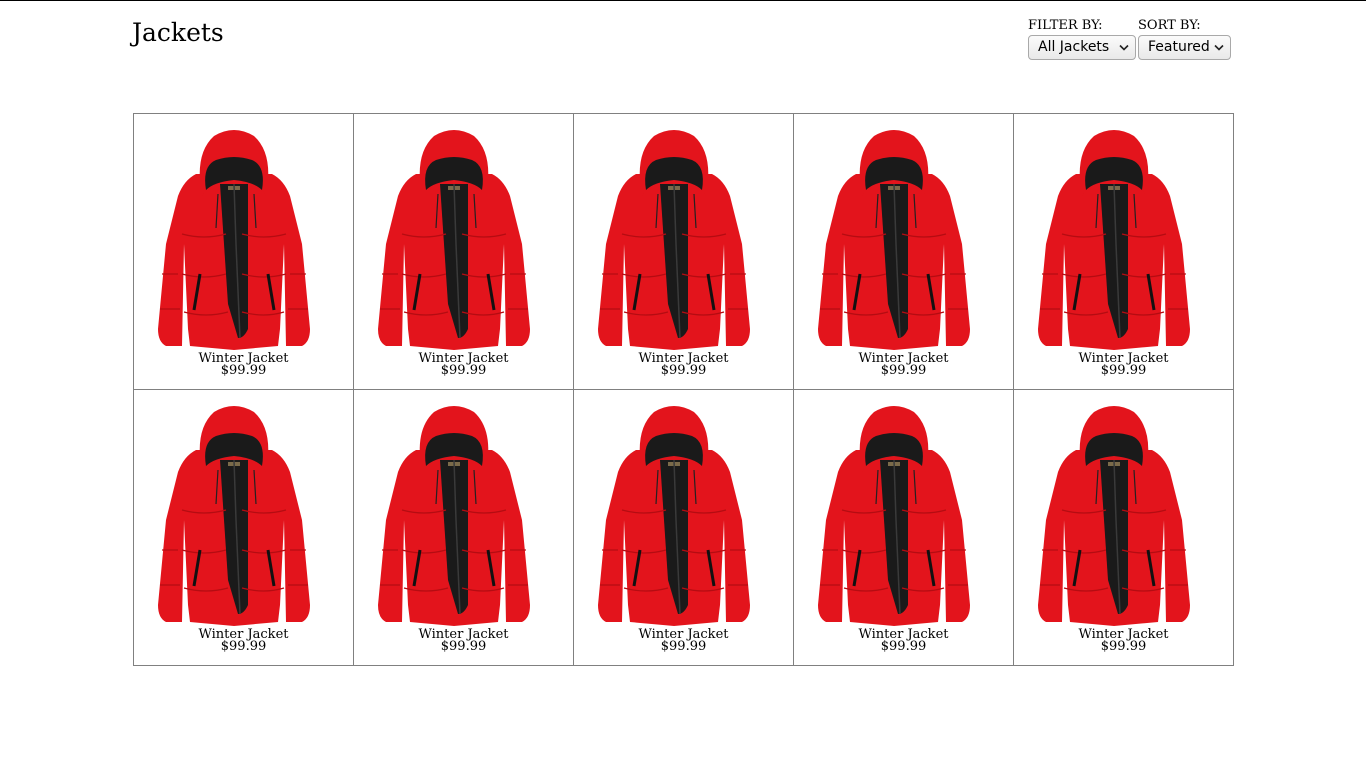  What do you see at coordinates (1169, 25) in the screenshot?
I see `sort-label: SORT BY:` at bounding box center [1169, 25].